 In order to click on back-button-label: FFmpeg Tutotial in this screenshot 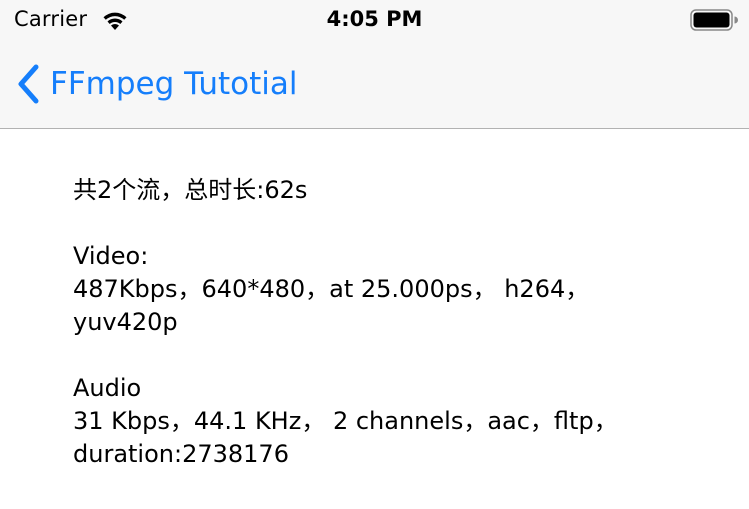, I will do `click(174, 84)`.